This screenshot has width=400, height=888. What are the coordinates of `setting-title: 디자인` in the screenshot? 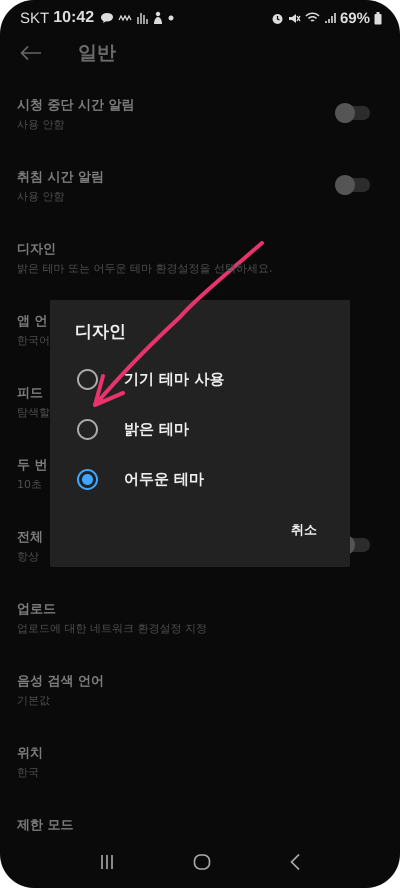 It's located at (36, 249).